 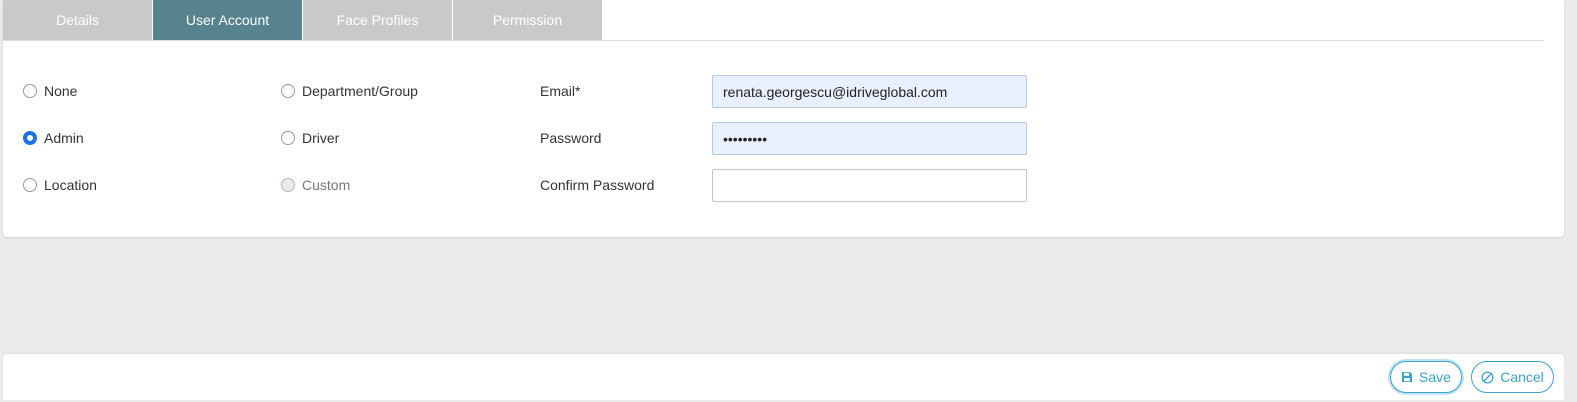 What do you see at coordinates (773, 40) in the screenshot?
I see `tab-divider` at bounding box center [773, 40].